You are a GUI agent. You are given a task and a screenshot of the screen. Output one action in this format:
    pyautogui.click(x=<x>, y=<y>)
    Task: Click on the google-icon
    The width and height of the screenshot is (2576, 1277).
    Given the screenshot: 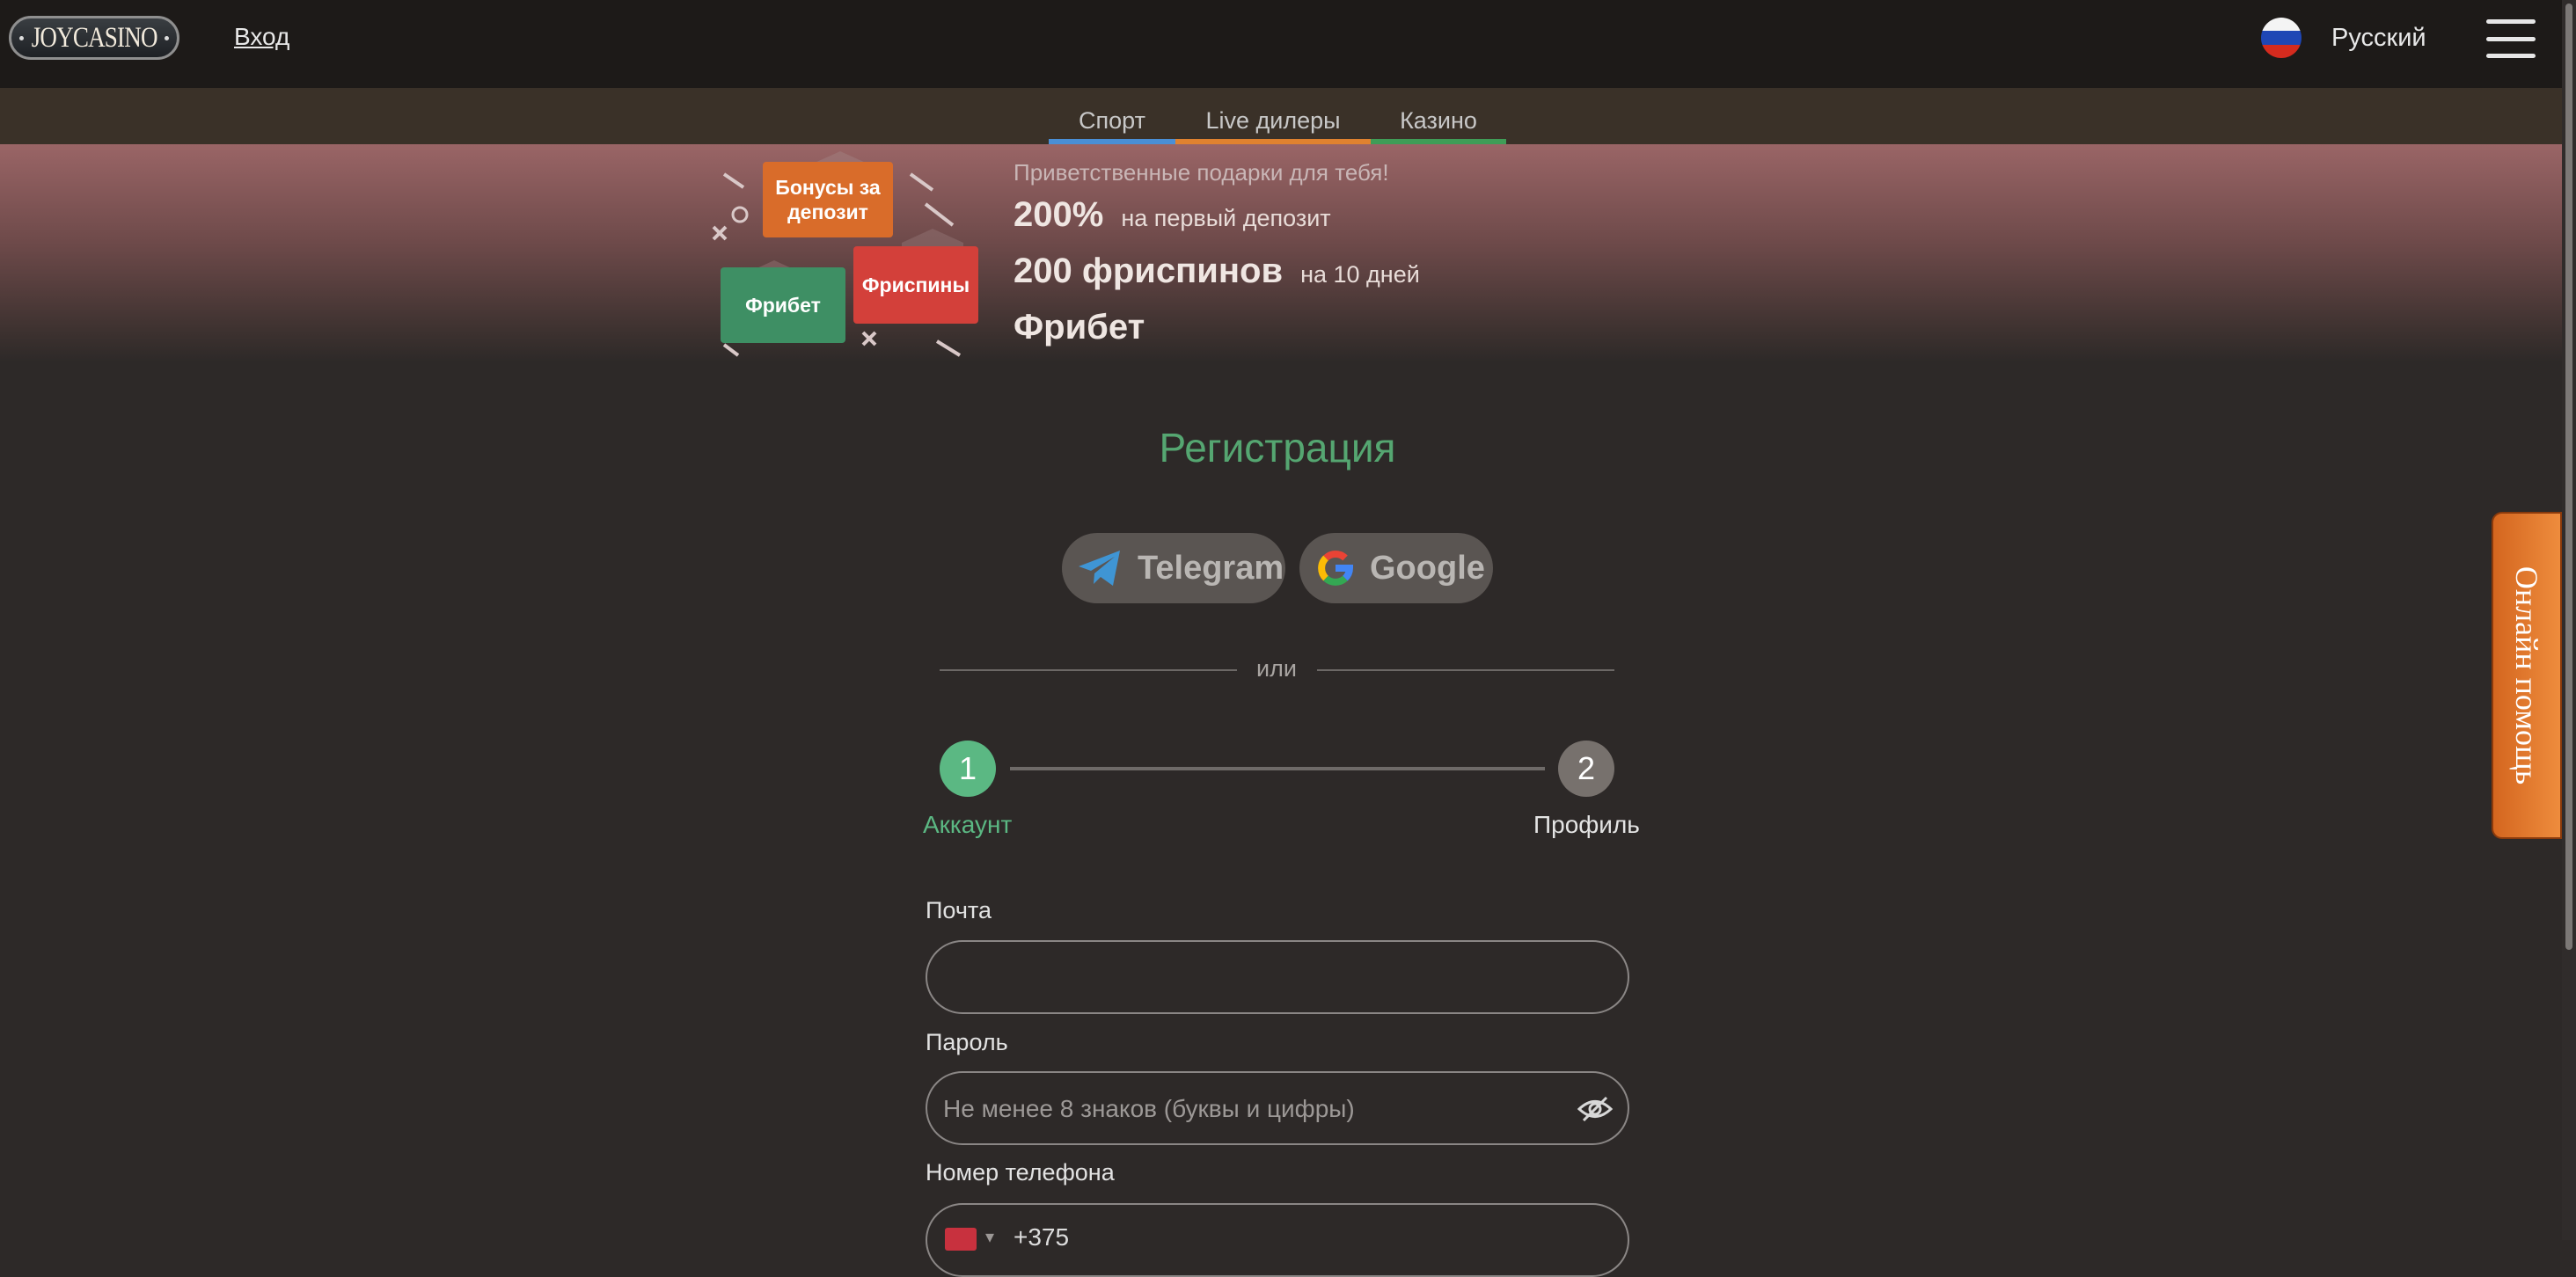 What is the action you would take?
    pyautogui.click(x=1336, y=568)
    